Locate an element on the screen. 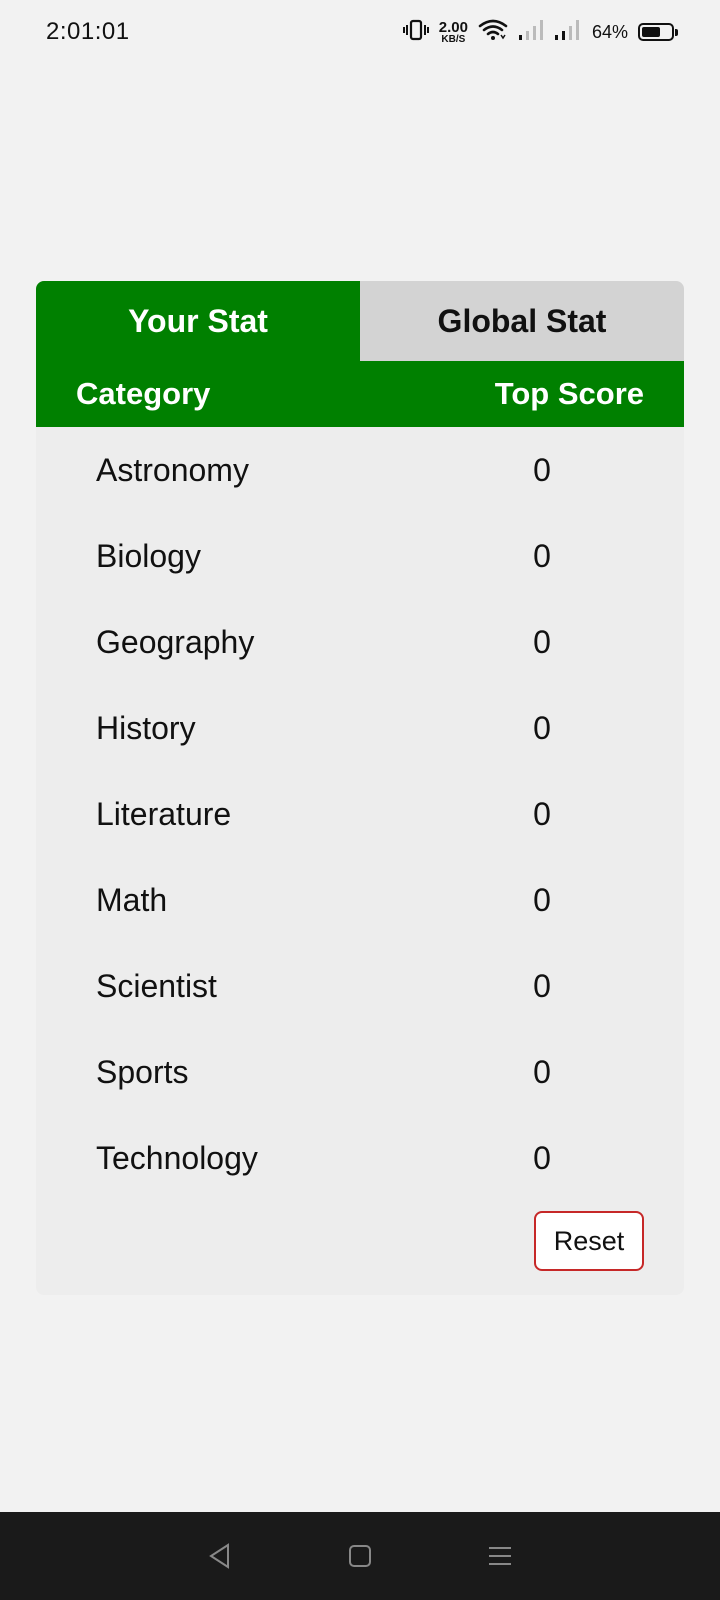  battery-percent: 64% is located at coordinates (609, 31).